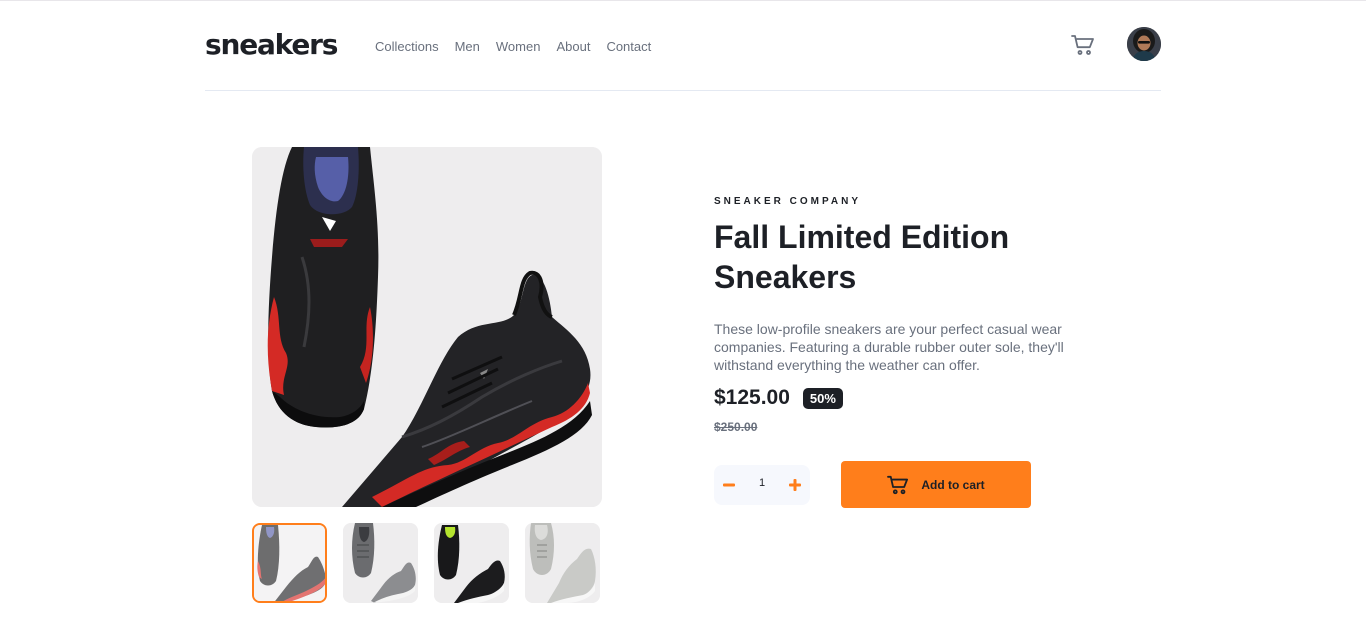 This screenshot has width=1366, height=641. I want to click on minus-icon, so click(729, 485).